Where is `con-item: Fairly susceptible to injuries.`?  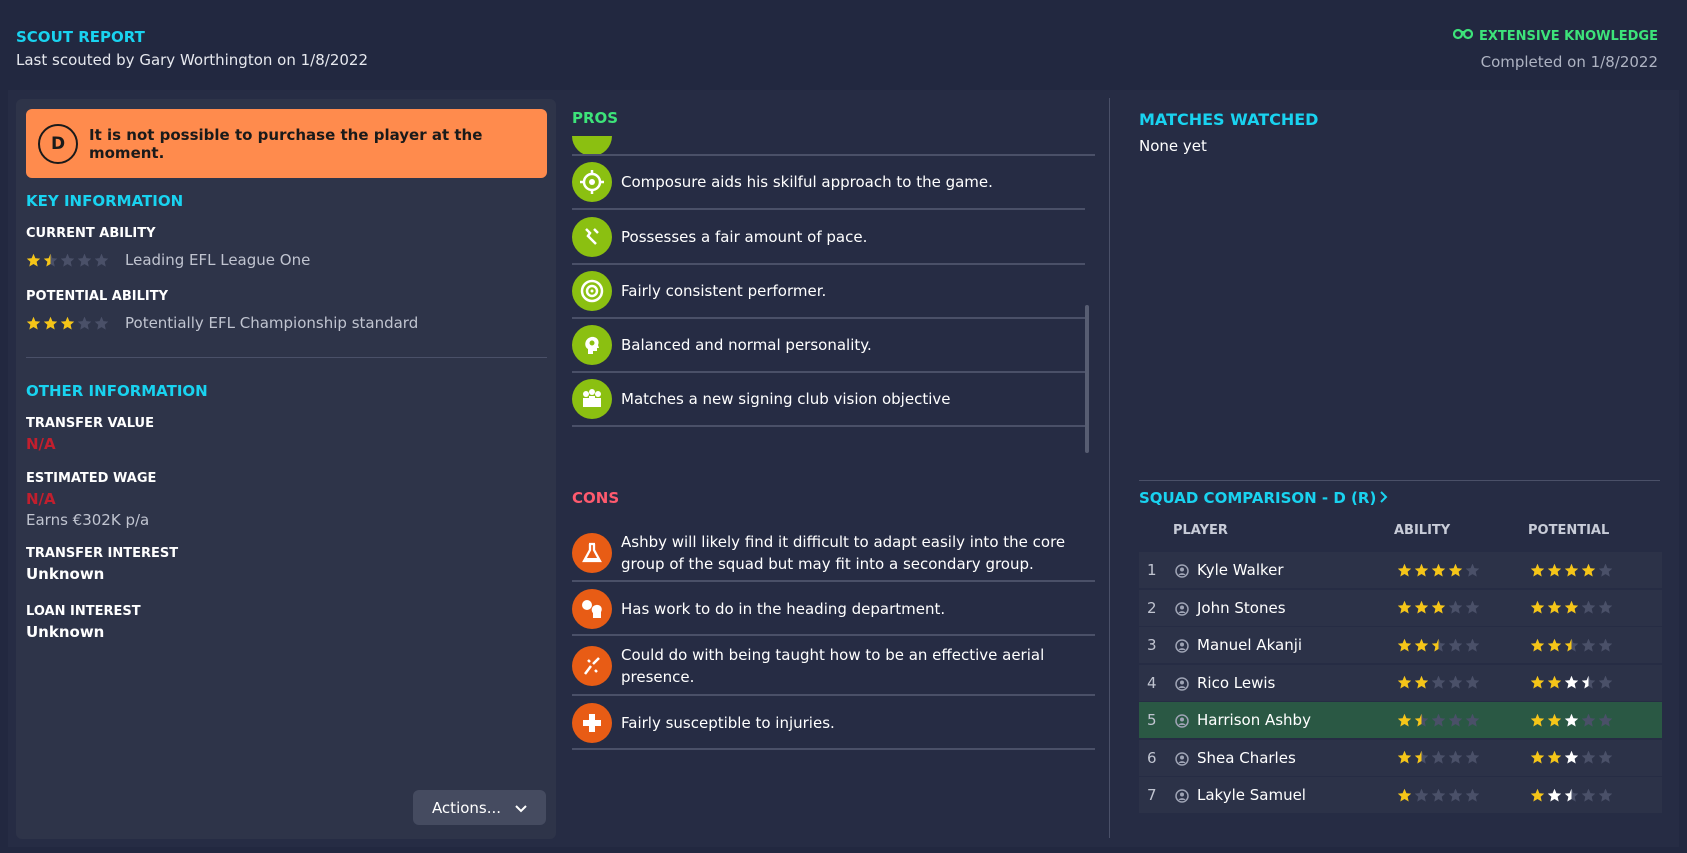 con-item: Fairly susceptible to injuries. is located at coordinates (833, 724).